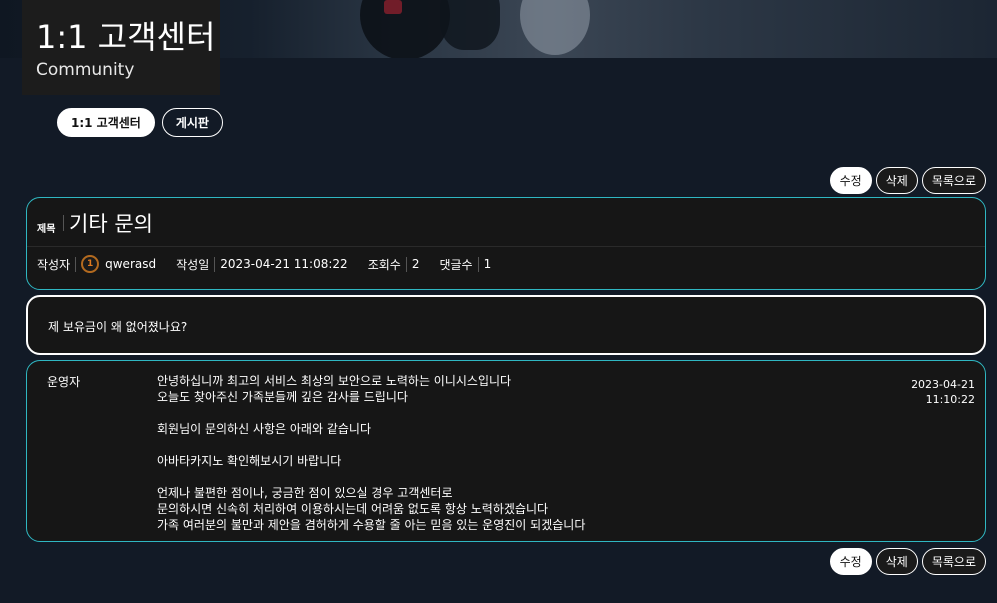 The image size is (997, 603). I want to click on tab-bar: 1:1 고객센터 게시판, so click(140, 122).